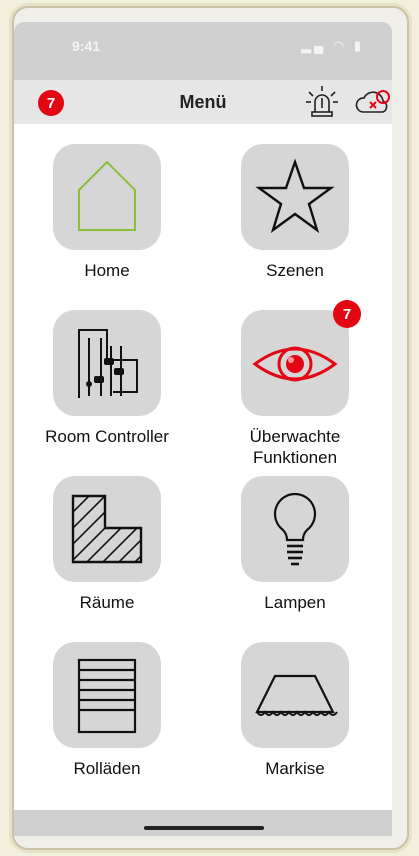 The image size is (419, 856). I want to click on tile-shutters-box, so click(107, 695).